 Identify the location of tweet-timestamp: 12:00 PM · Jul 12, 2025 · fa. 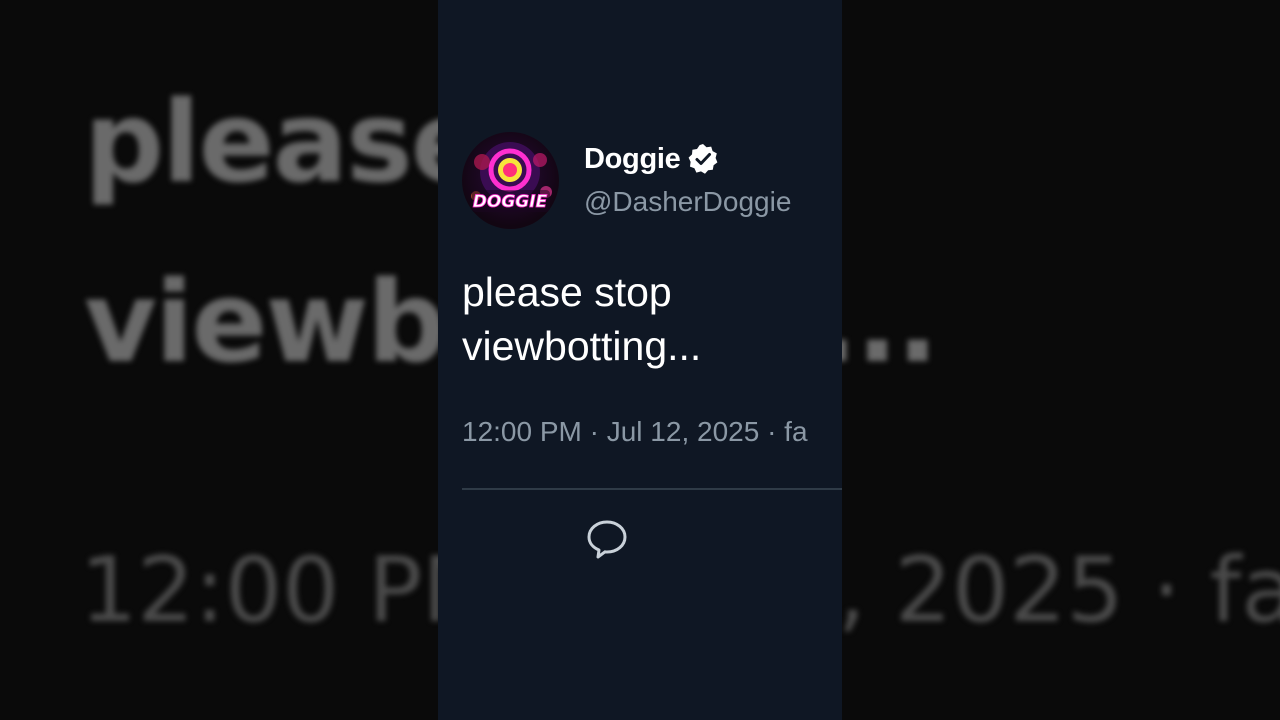
(635, 432).